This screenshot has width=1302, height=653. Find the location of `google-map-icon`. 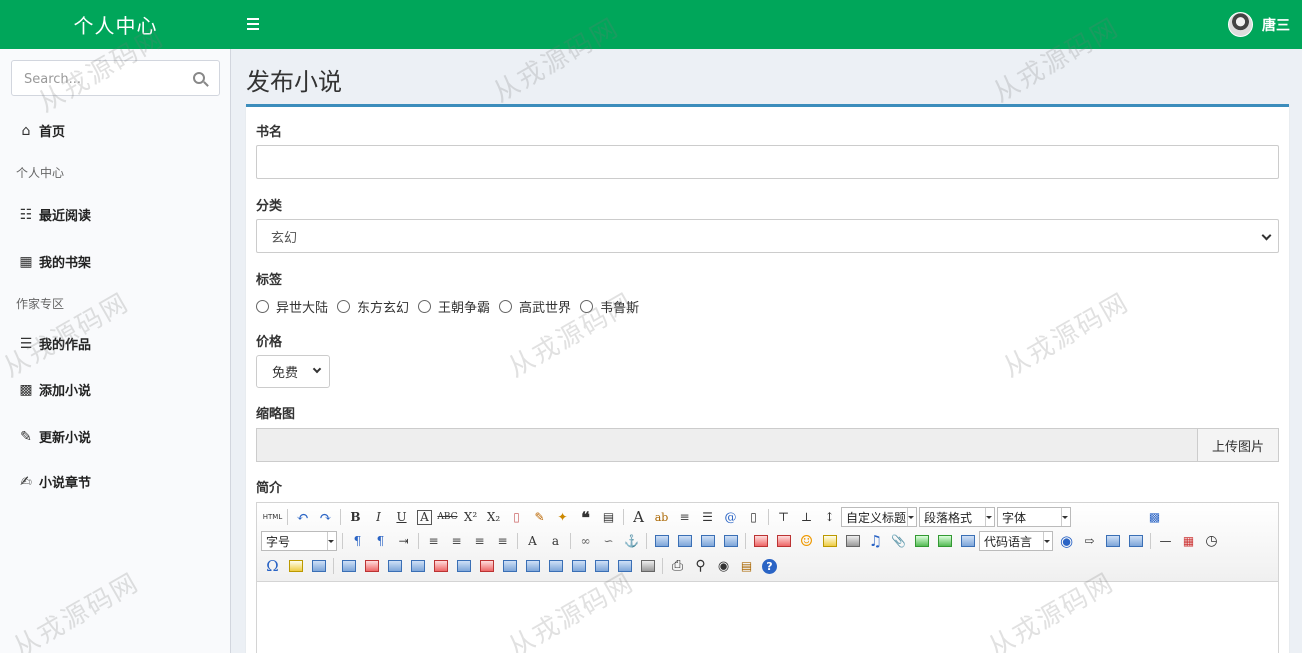

google-map-icon is located at coordinates (944, 541).